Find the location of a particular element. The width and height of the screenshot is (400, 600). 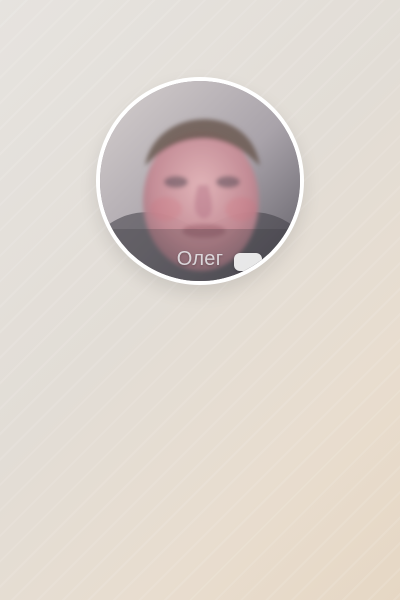

rounded-rectangle-icon is located at coordinates (248, 262).